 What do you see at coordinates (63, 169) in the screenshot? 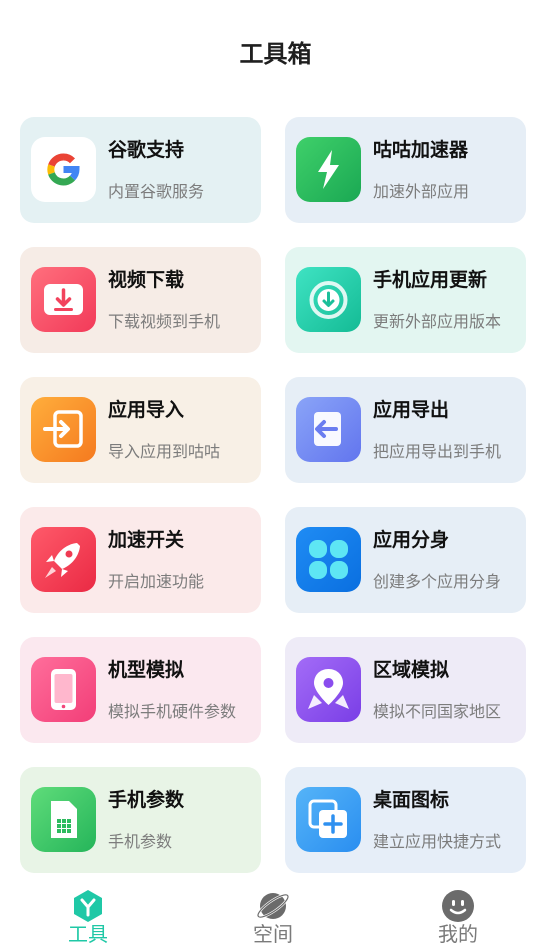
I see `google-icon` at bounding box center [63, 169].